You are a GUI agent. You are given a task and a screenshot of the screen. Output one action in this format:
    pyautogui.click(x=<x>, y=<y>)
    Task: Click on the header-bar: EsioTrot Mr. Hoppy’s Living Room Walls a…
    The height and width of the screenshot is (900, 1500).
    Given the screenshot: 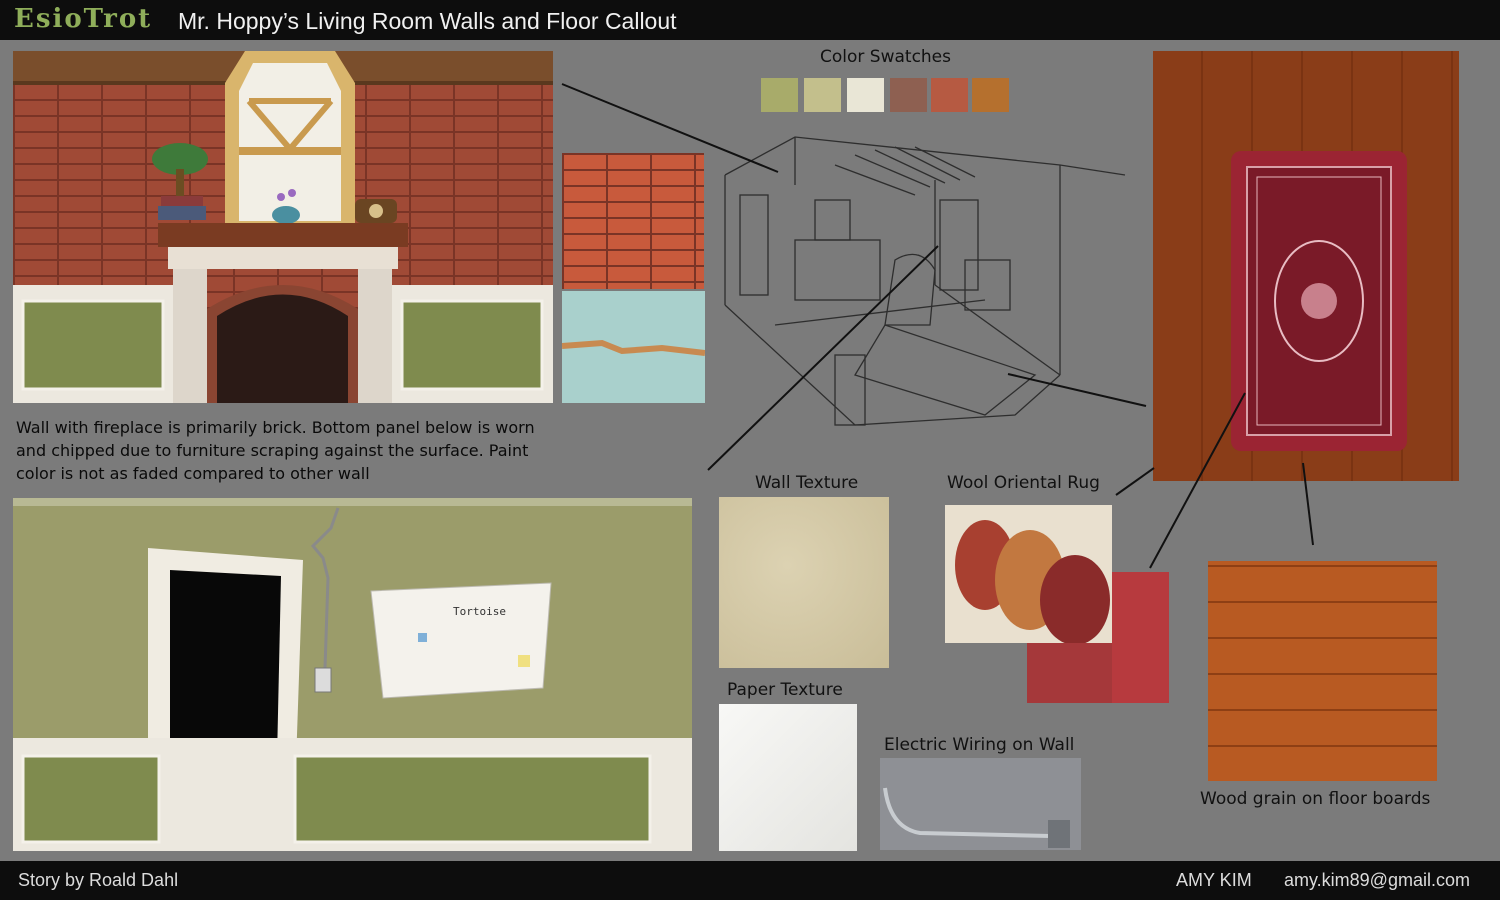 What is the action you would take?
    pyautogui.click(x=750, y=20)
    